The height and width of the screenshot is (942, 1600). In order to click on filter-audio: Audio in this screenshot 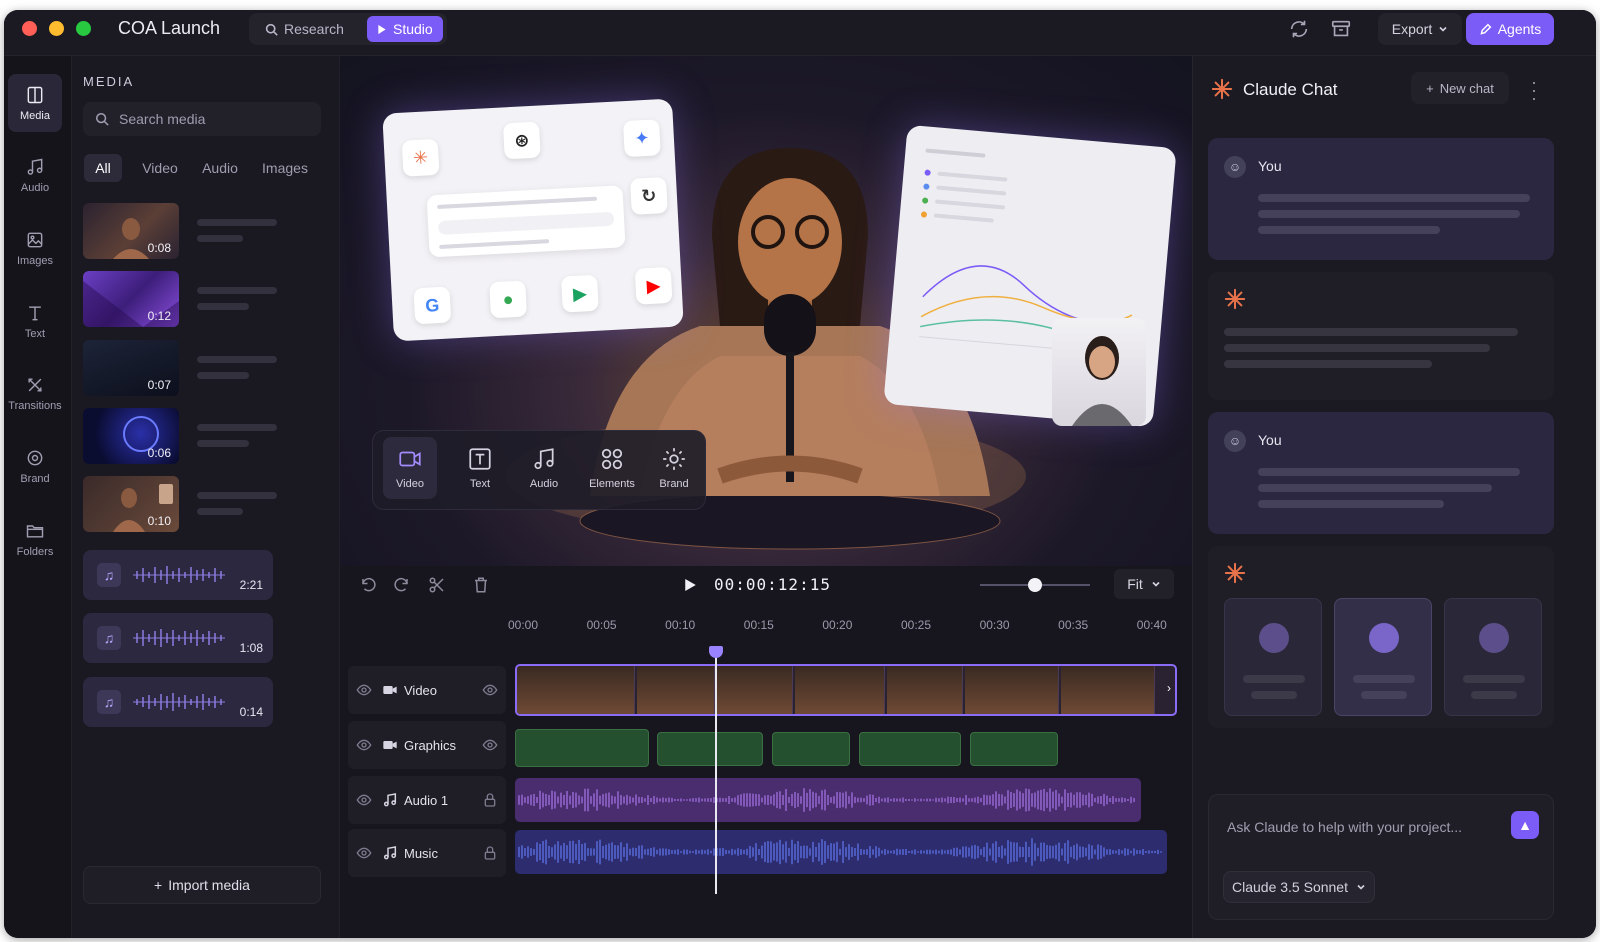, I will do `click(220, 168)`.